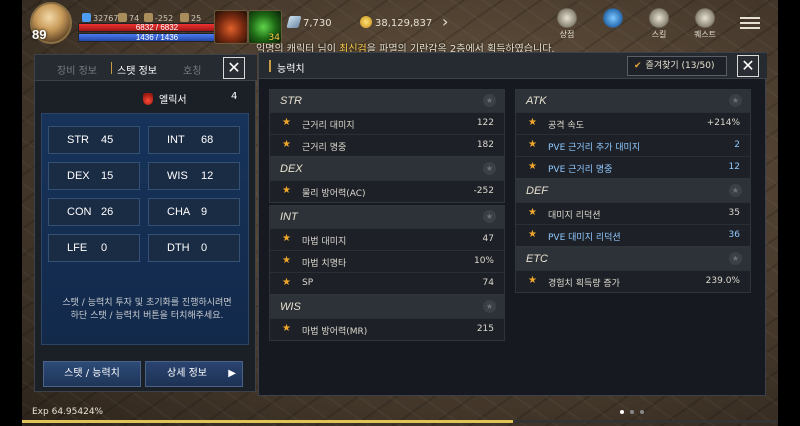 The height and width of the screenshot is (426, 800). I want to click on shop-icon, so click(567, 18).